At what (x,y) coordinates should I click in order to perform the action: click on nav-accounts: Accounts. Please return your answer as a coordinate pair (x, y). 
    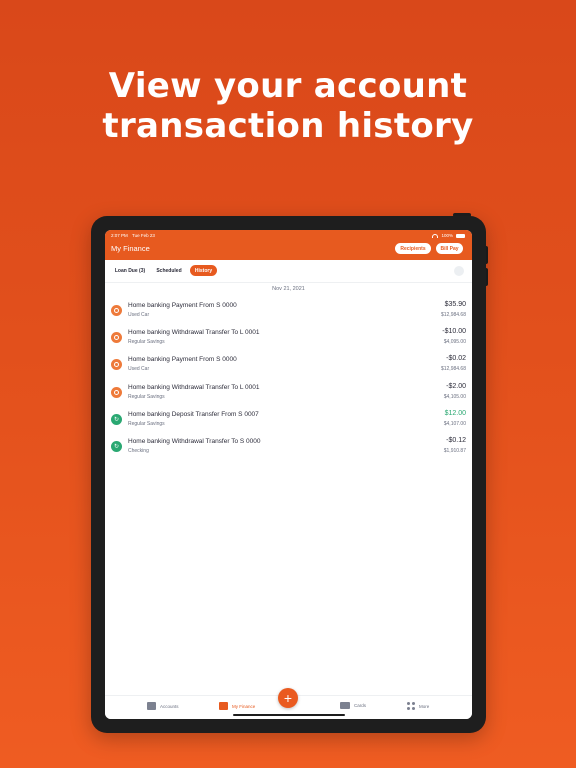
    Looking at the image, I should click on (163, 706).